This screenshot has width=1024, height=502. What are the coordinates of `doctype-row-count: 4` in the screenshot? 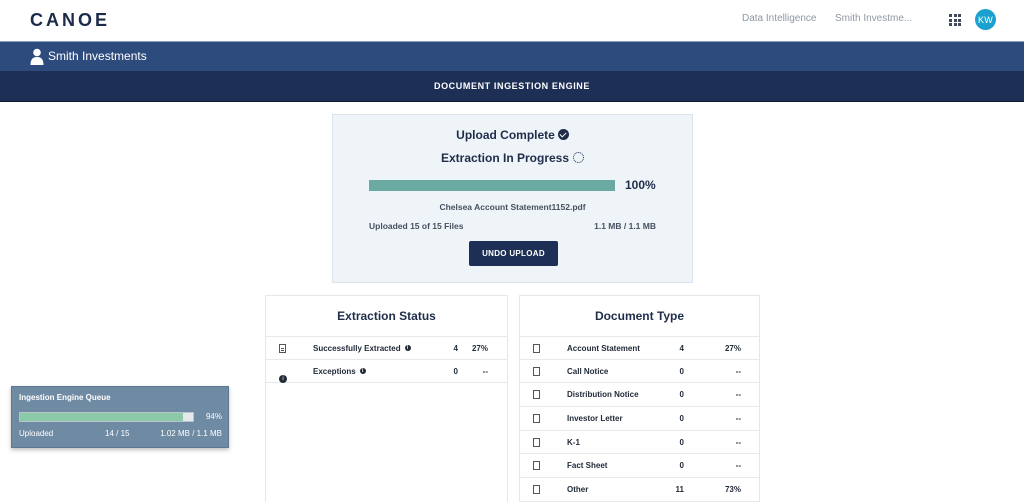 It's located at (681, 348).